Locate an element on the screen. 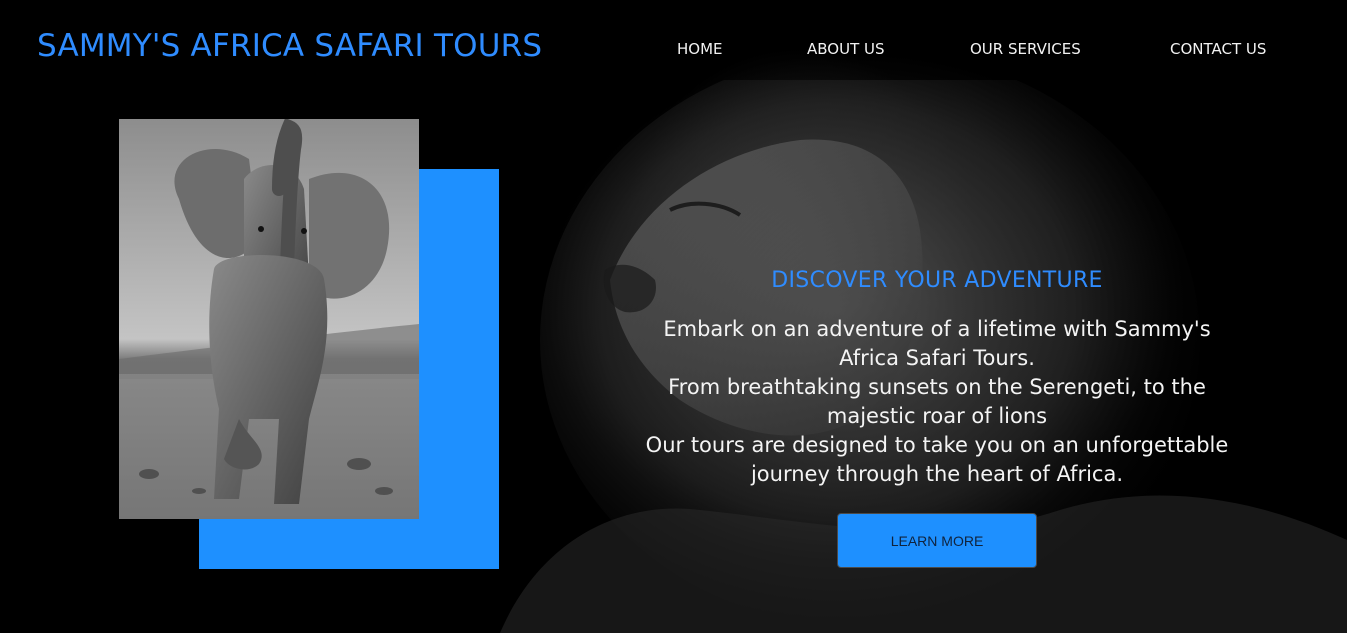 This screenshot has height=633, width=1347. hero-line: journey through the heart of Africa. is located at coordinates (937, 474).